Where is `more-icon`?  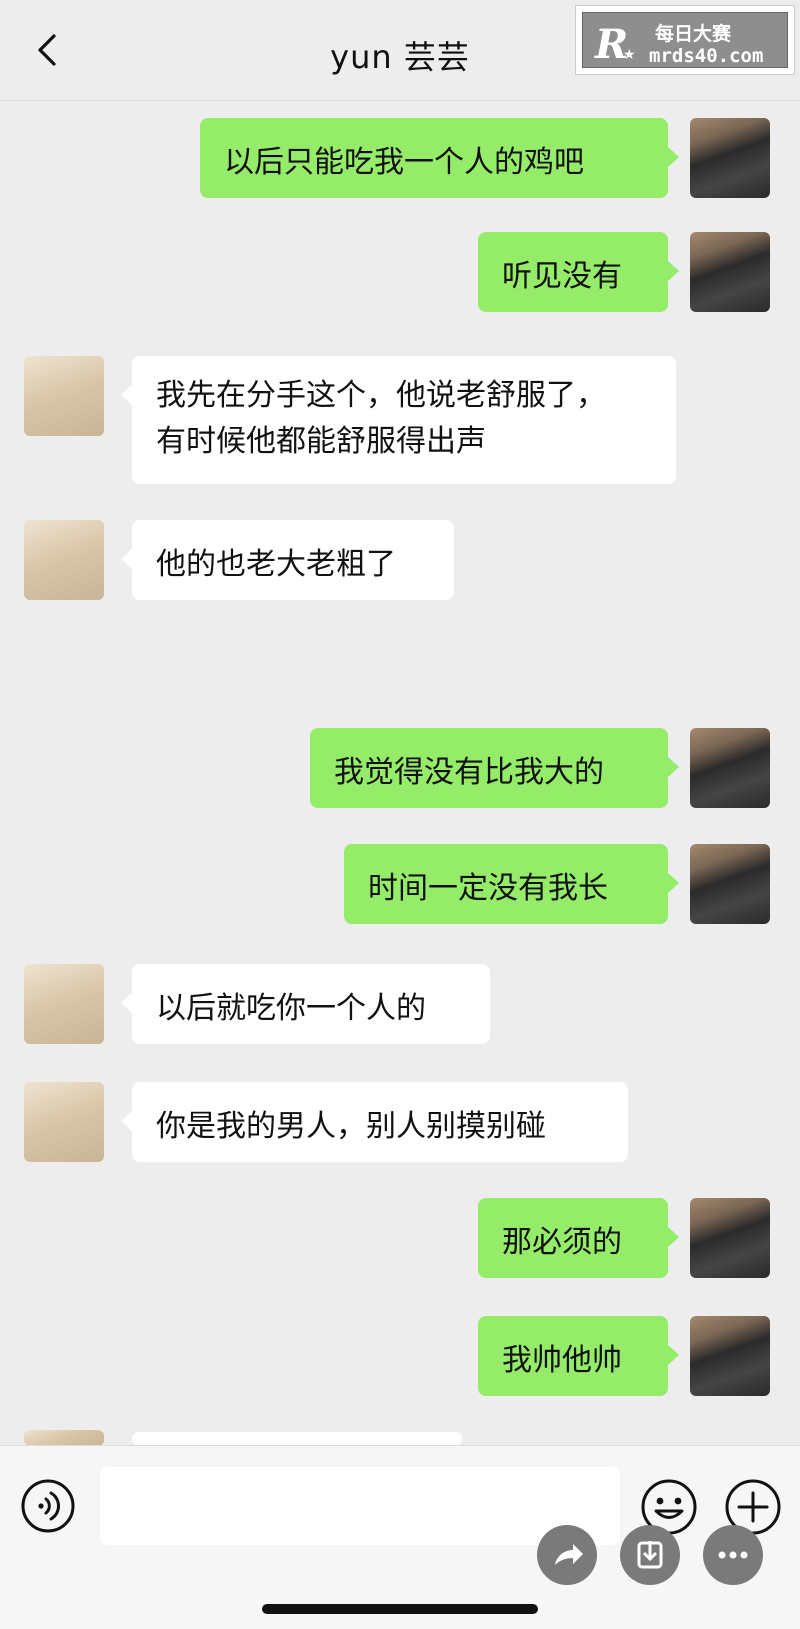
more-icon is located at coordinates (733, 1555).